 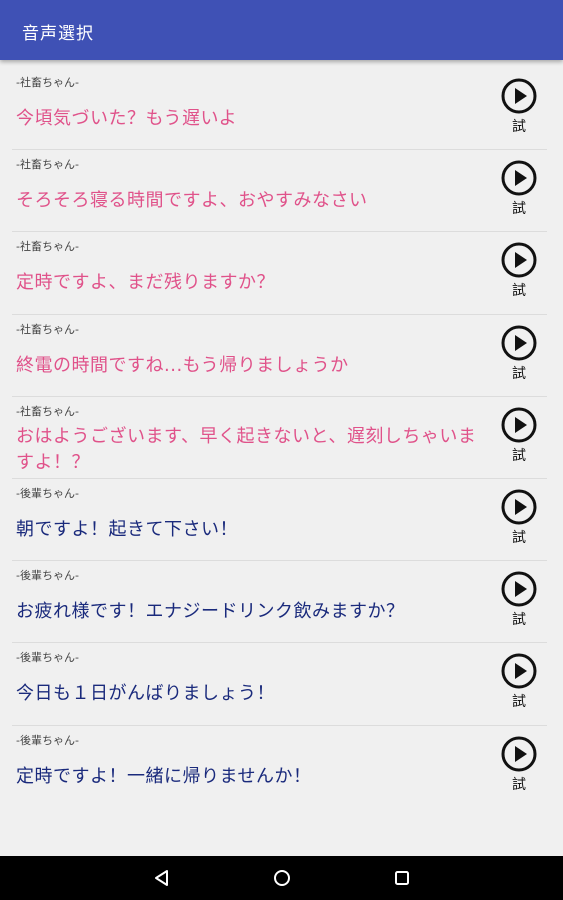 I want to click on home-button, so click(x=282, y=878).